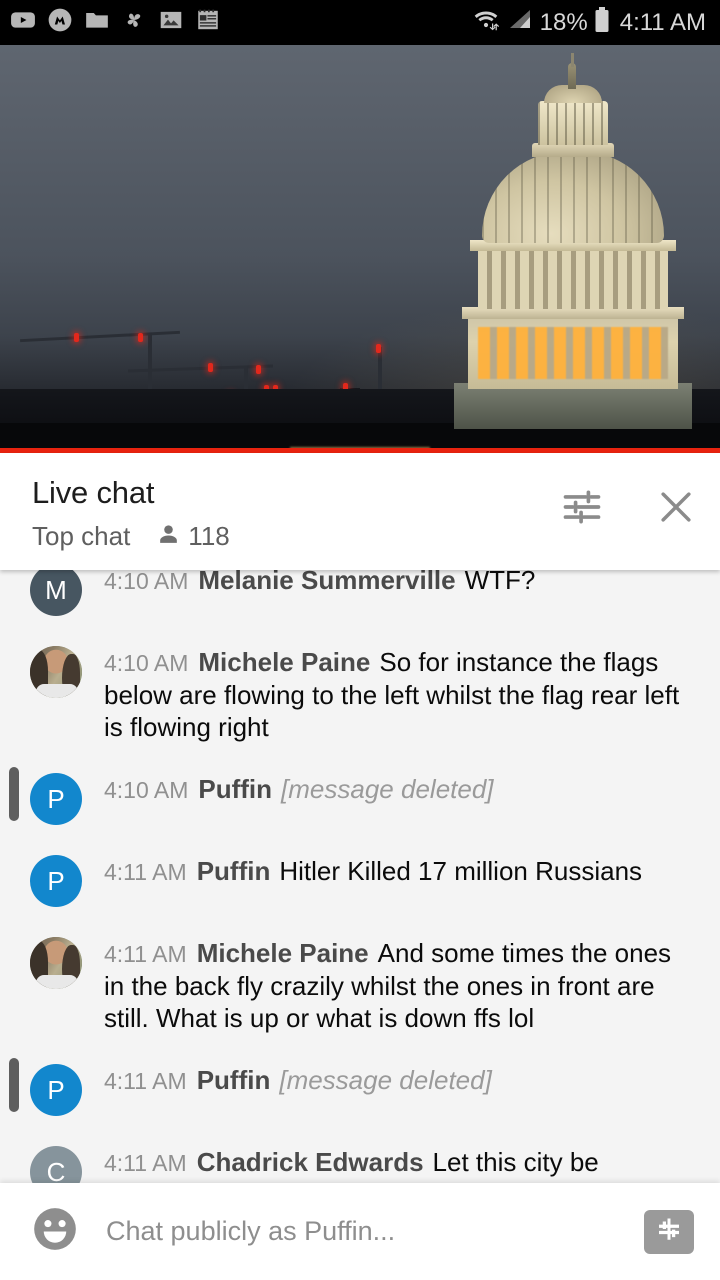 This screenshot has width=720, height=1280. I want to click on tune-icon, so click(582, 507).